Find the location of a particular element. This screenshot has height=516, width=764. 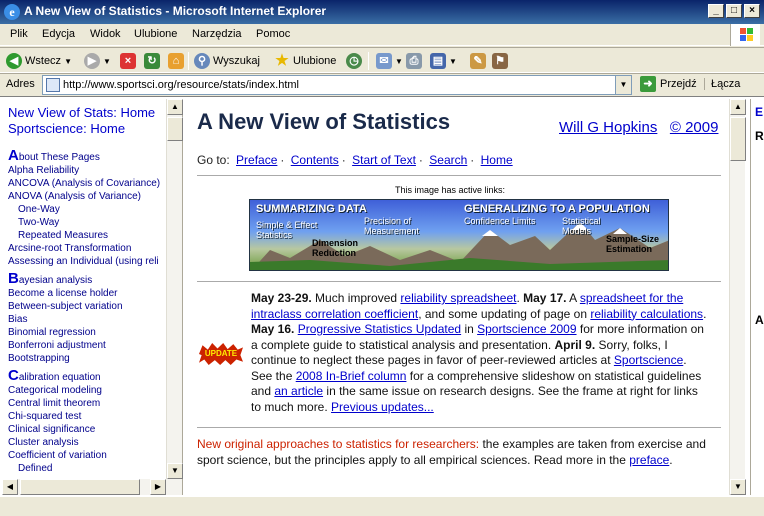

index-item: Bias is located at coordinates (92, 319).